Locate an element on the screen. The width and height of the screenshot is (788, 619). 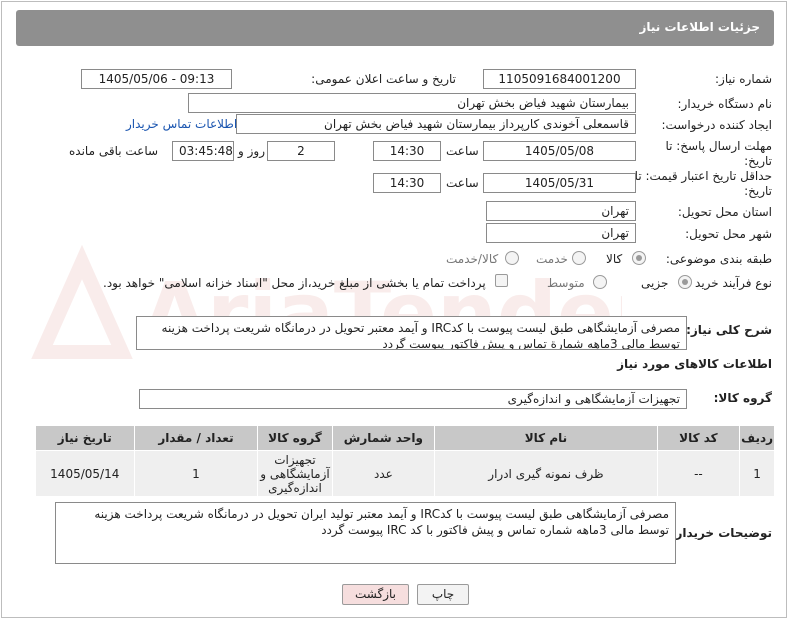
col-group: گروه کالا is located at coordinates (295, 438).